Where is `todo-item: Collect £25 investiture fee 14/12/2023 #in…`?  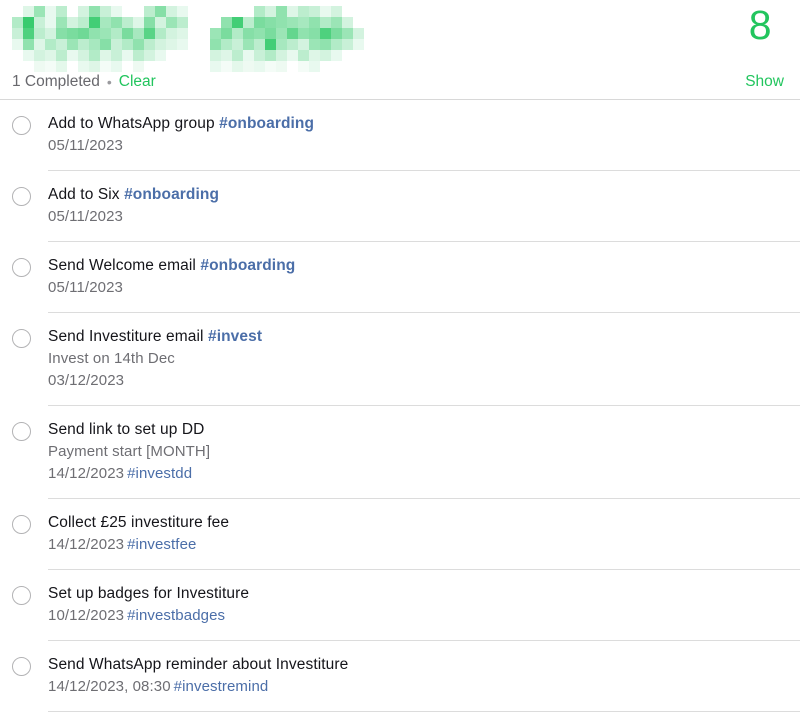 todo-item: Collect £25 investiture fee 14/12/2023 #in… is located at coordinates (400, 534).